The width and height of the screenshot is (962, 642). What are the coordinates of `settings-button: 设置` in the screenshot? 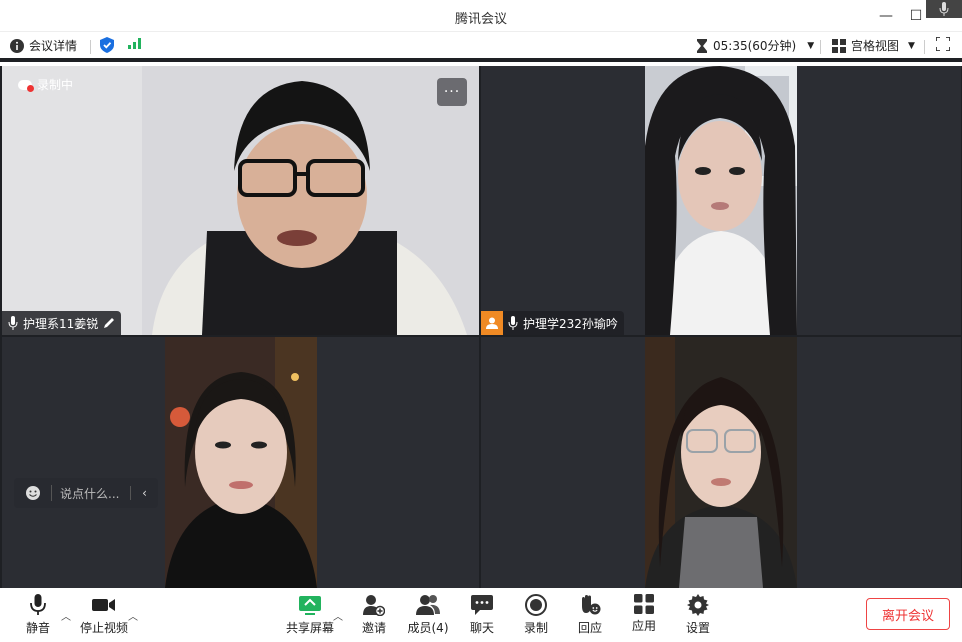 It's located at (698, 616).